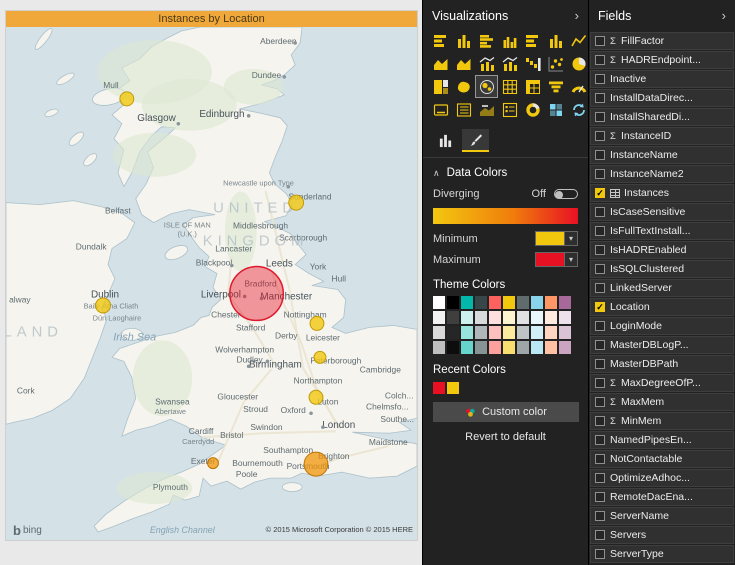  I want to click on treemap-icon, so click(440, 86).